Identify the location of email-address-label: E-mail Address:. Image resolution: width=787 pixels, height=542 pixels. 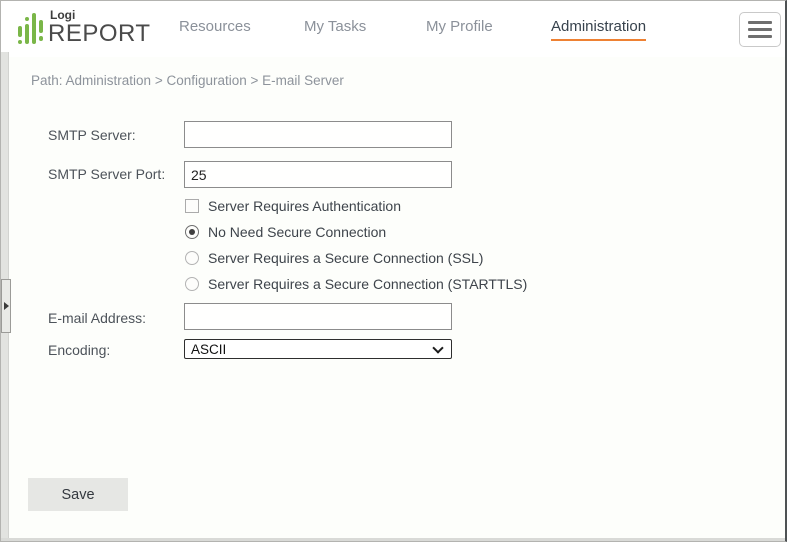
(97, 318).